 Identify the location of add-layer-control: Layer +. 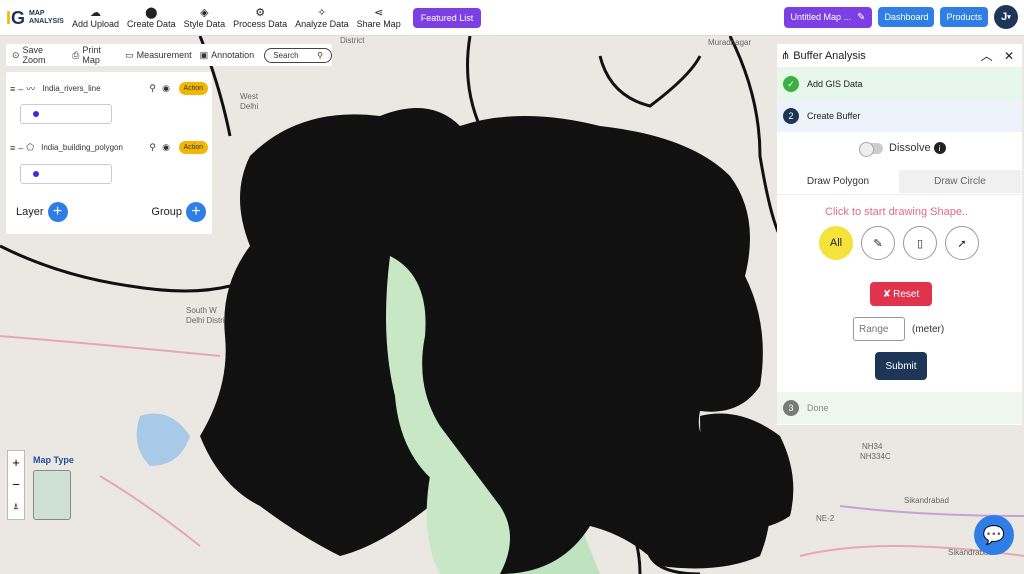
(42, 212).